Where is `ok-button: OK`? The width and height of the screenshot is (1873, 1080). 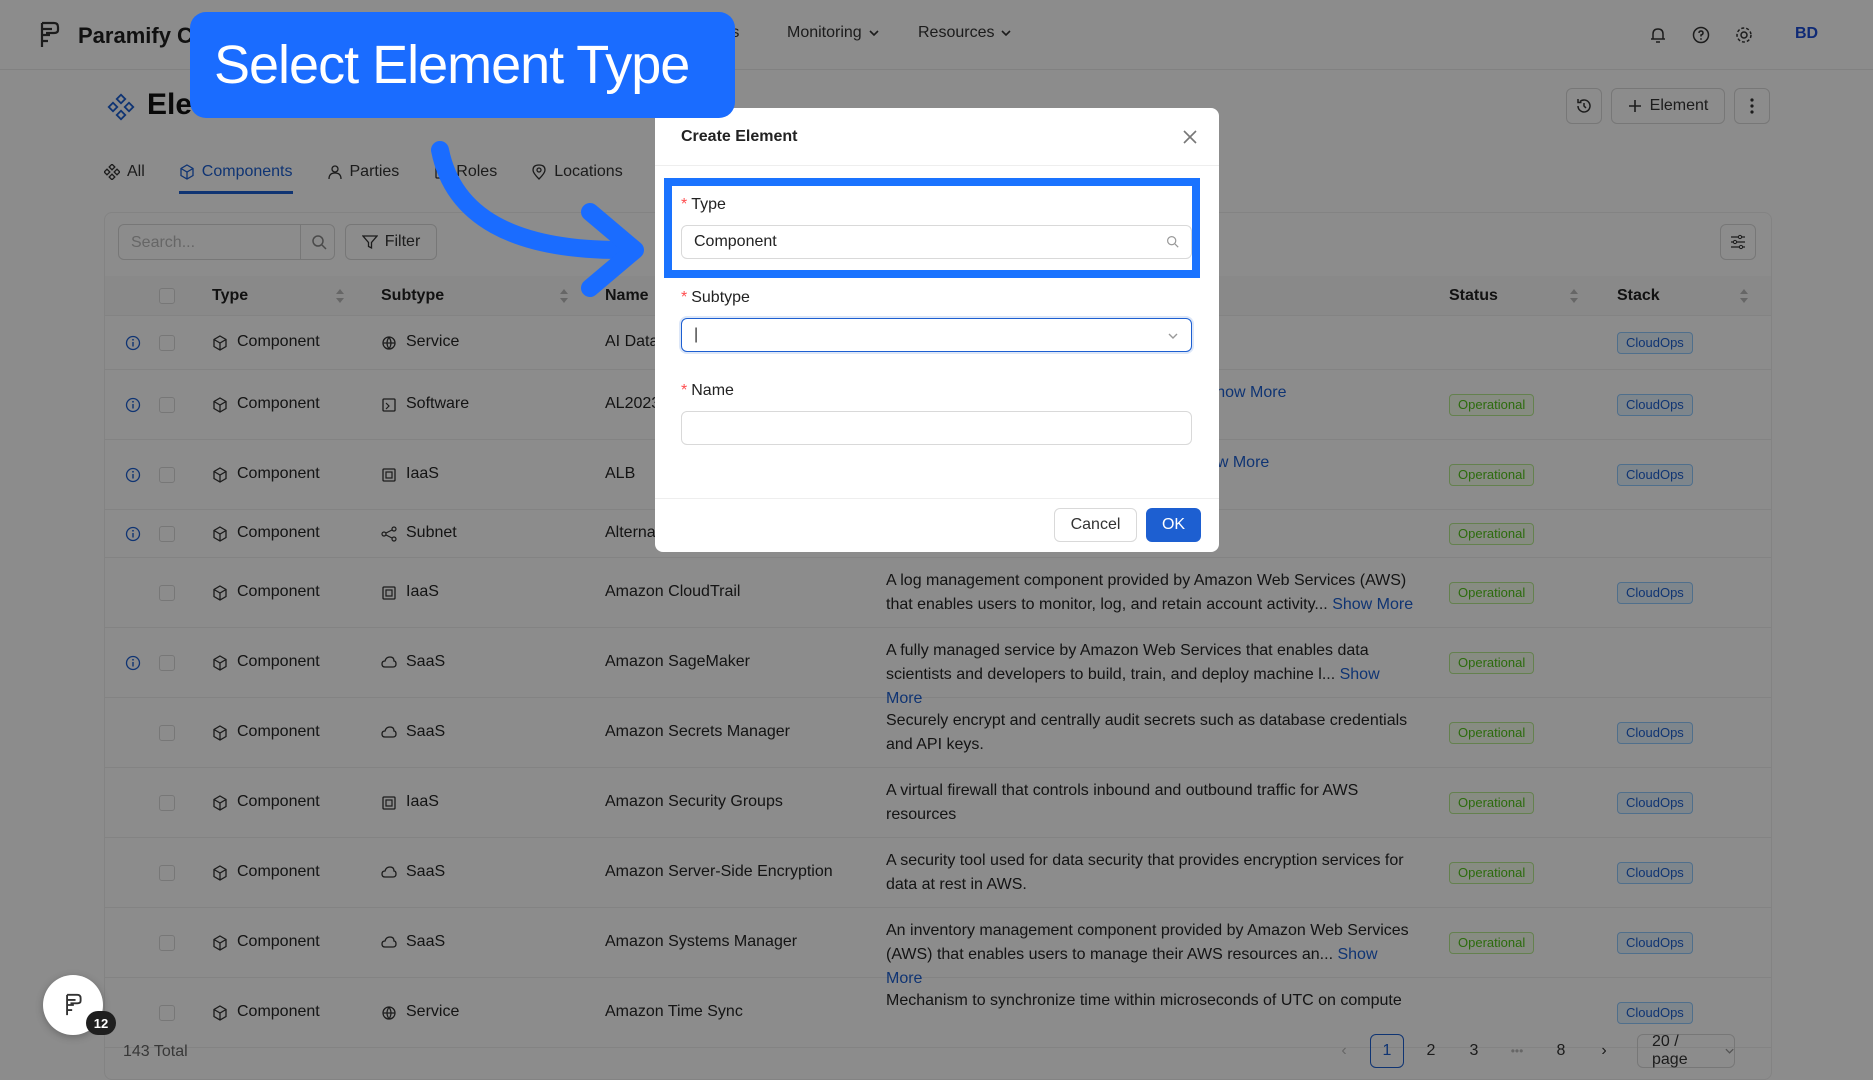 ok-button: OK is located at coordinates (1173, 525).